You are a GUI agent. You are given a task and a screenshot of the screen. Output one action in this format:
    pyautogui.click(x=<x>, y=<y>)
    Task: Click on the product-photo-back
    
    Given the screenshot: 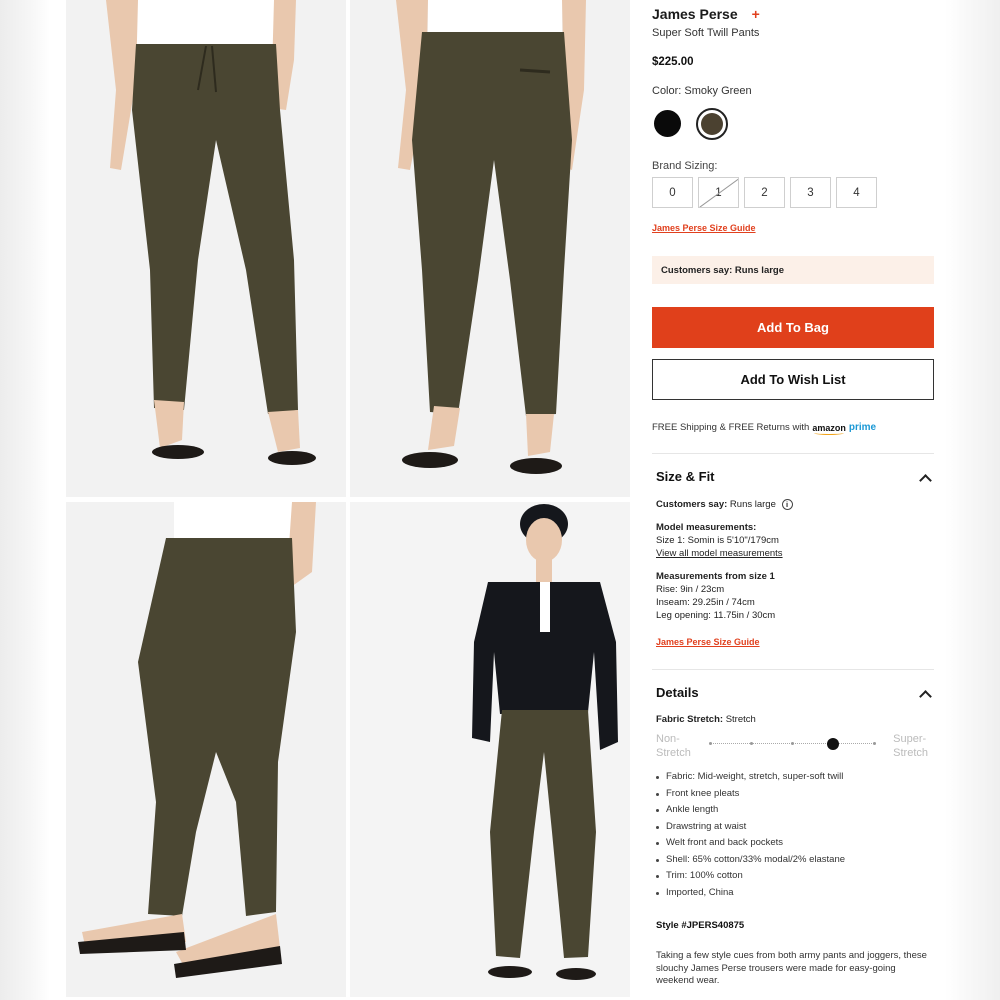 What is the action you would take?
    pyautogui.click(x=490, y=248)
    